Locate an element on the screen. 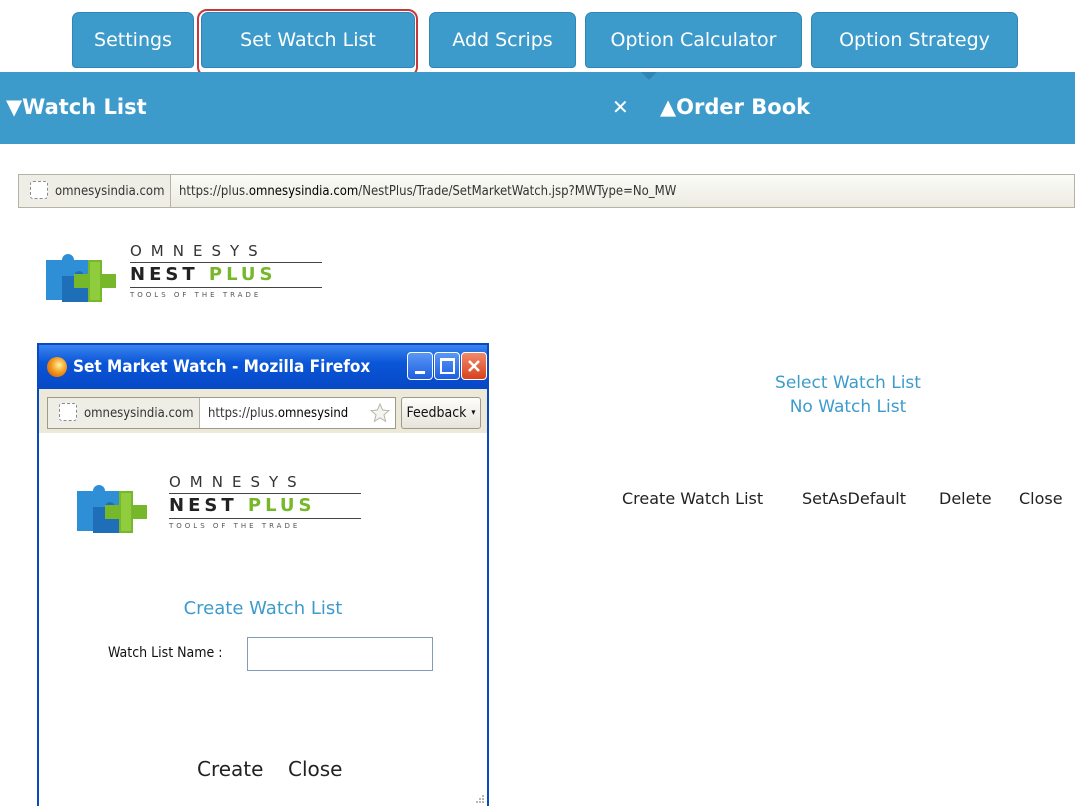 Image resolution: width=1075 pixels, height=806 pixels. popup-logo-plus: PLUS is located at coordinates (281, 505).